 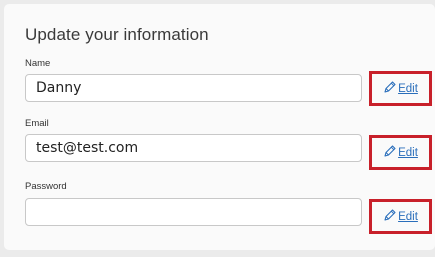 I want to click on edit-name-button: Edit, so click(x=400, y=88).